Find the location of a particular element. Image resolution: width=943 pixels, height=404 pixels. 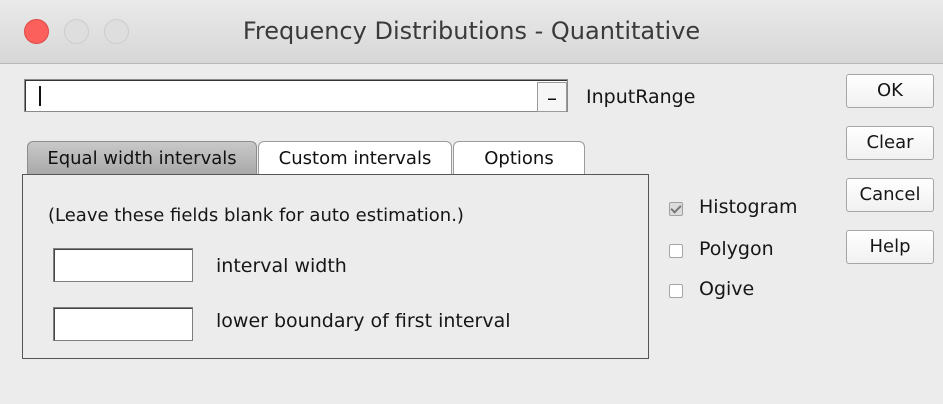

polygon-label: Polygon is located at coordinates (736, 249).